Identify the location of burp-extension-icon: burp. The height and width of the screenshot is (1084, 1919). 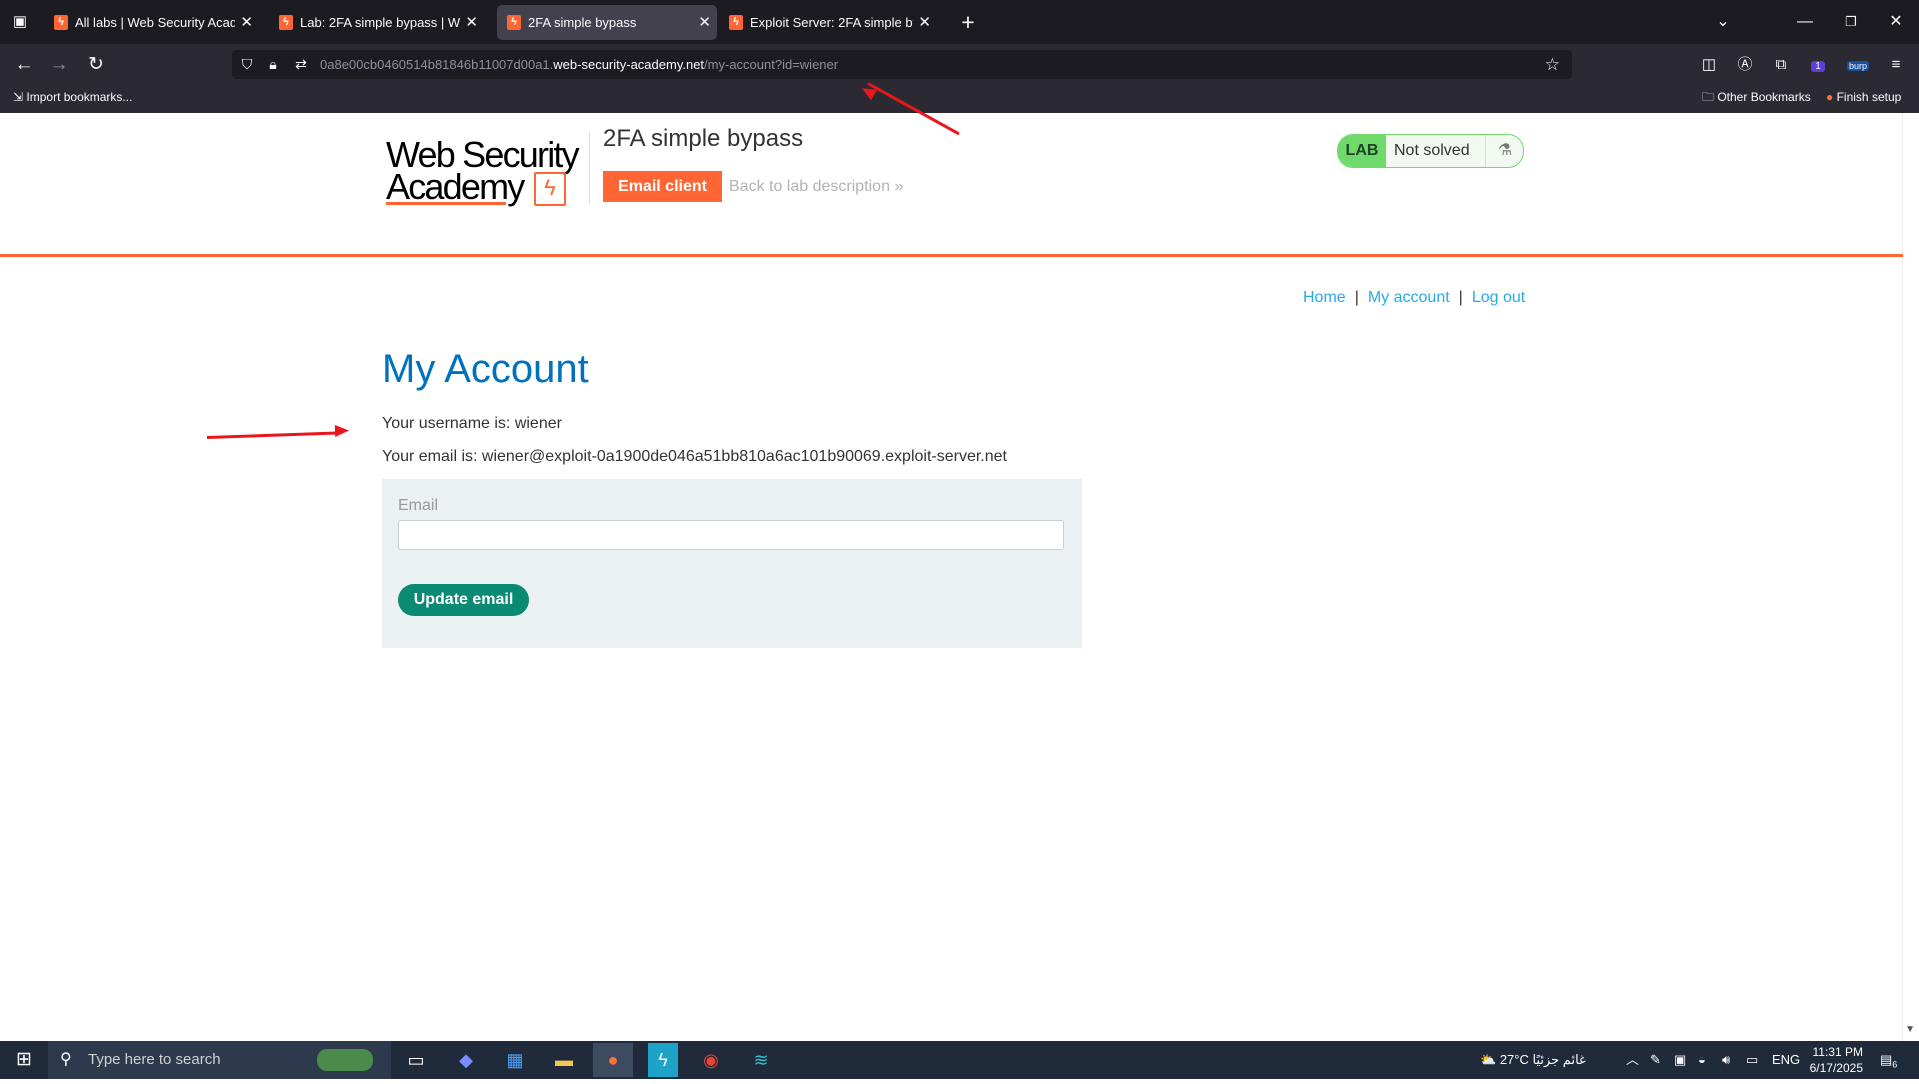
(1858, 65).